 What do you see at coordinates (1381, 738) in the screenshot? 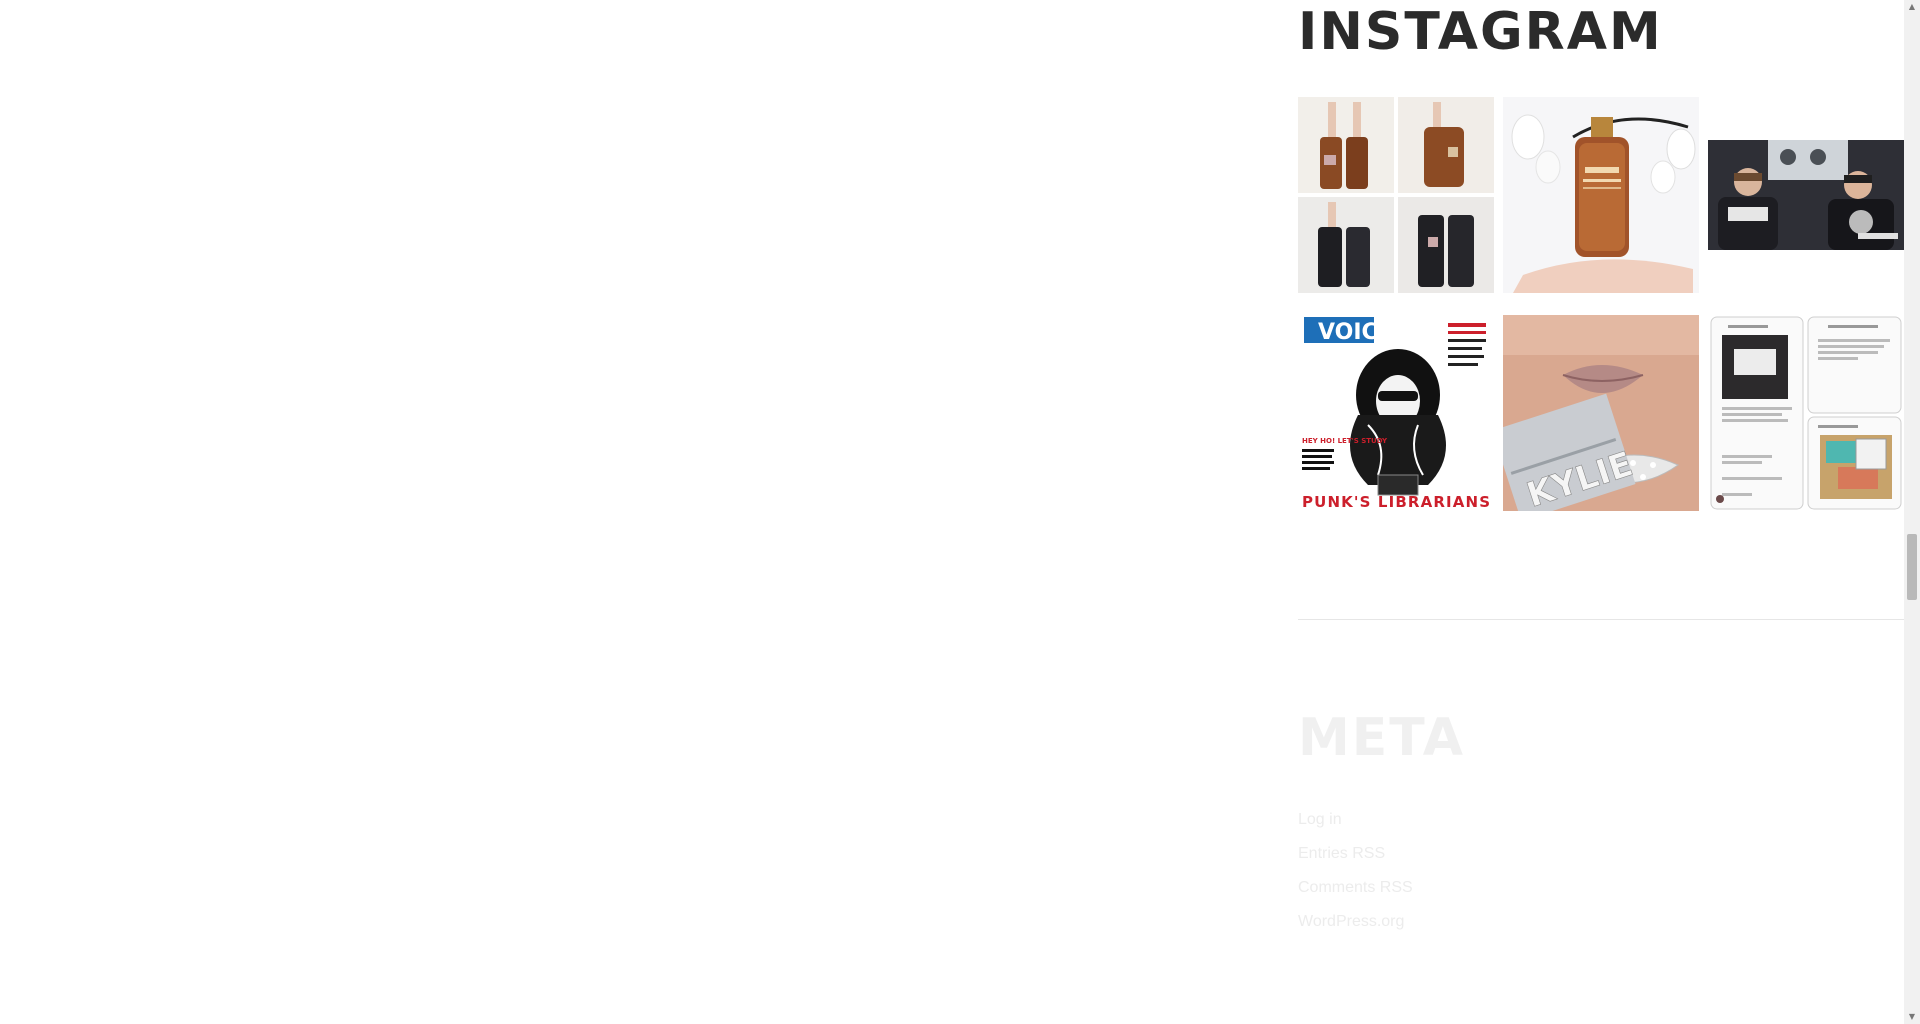
I see `meta-widget-title: META` at bounding box center [1381, 738].